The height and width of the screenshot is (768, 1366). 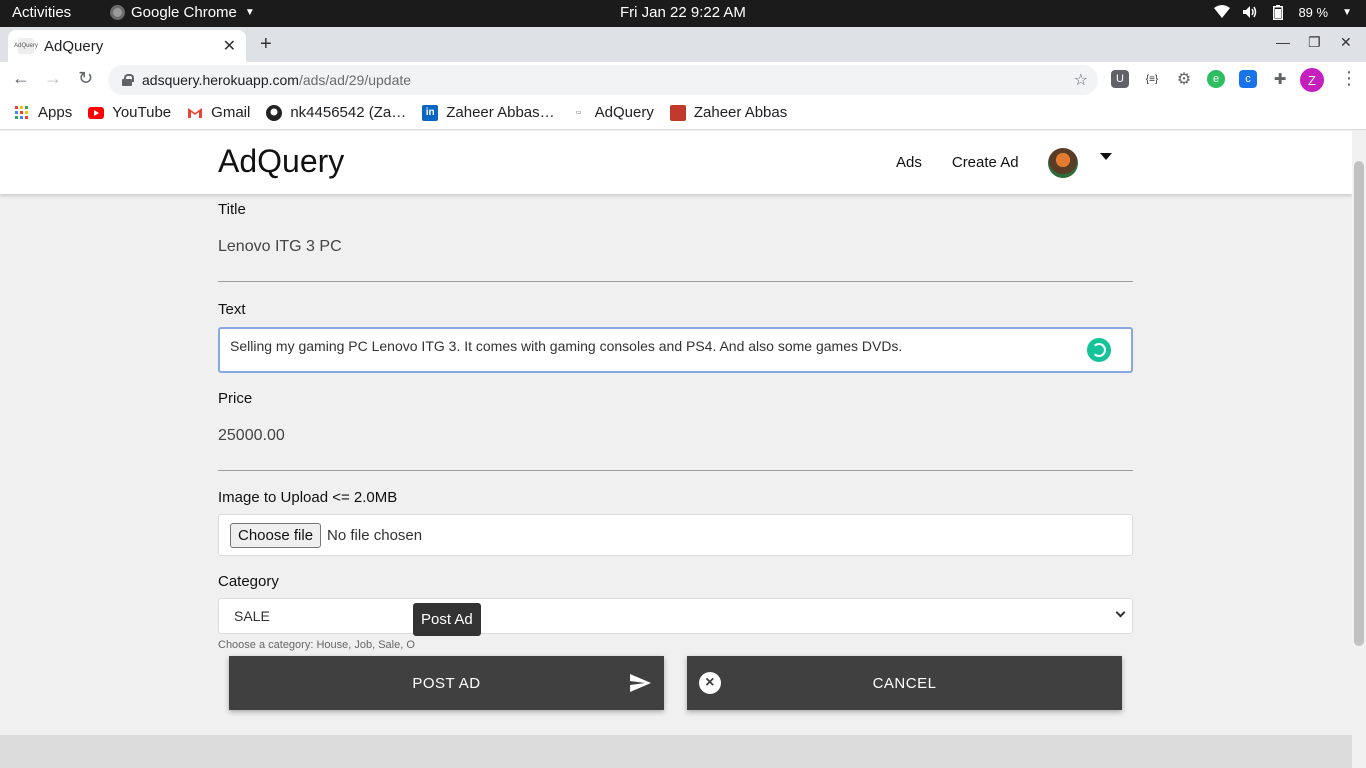 I want to click on post-ad-label: POST AD, so click(x=446, y=683).